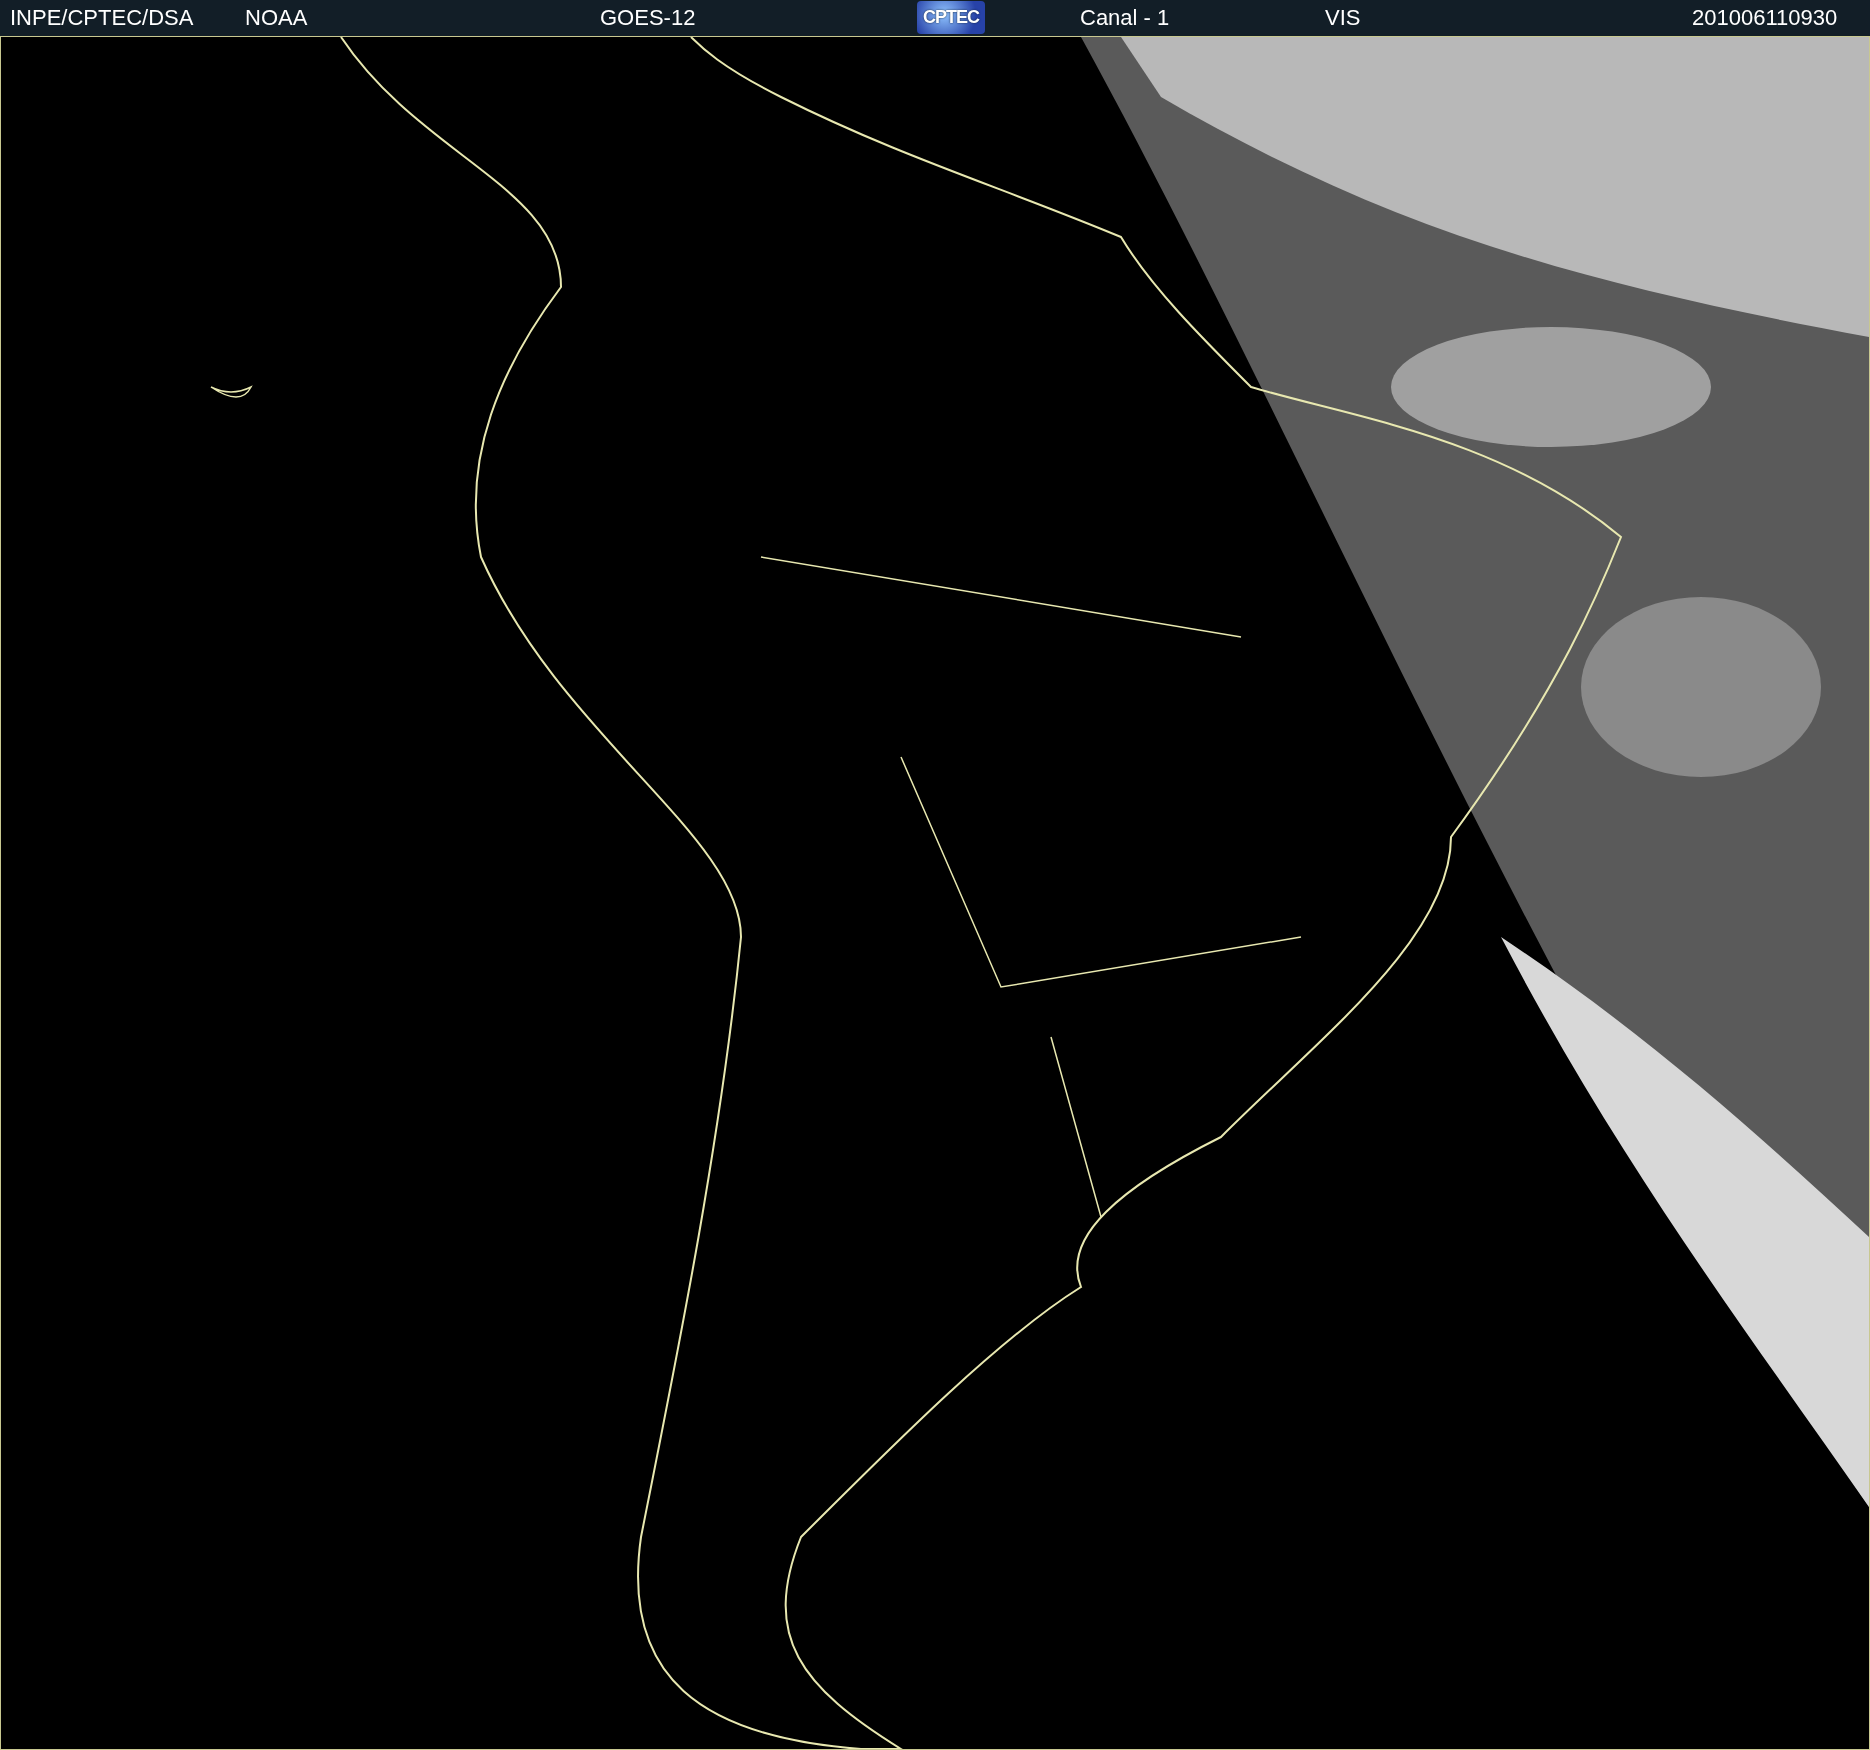 This screenshot has width=1870, height=1750. Describe the element at coordinates (1765, 18) in the screenshot. I see `header-label: 201006110930` at that location.